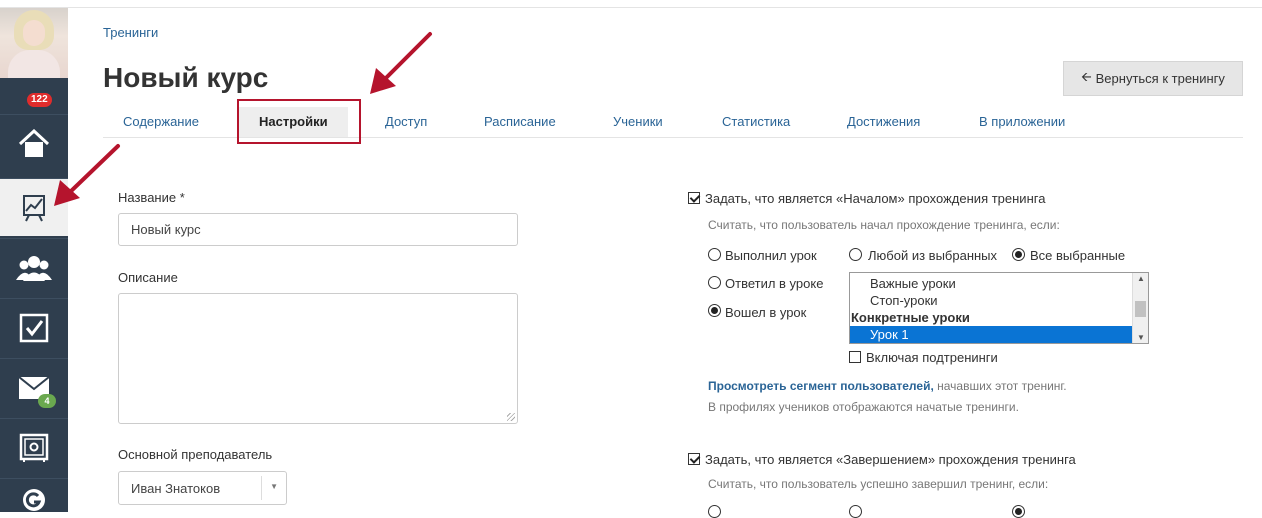 Image resolution: width=1262 pixels, height=518 pixels. I want to click on arrow-left-icon: 🡨, so click(1086, 76).